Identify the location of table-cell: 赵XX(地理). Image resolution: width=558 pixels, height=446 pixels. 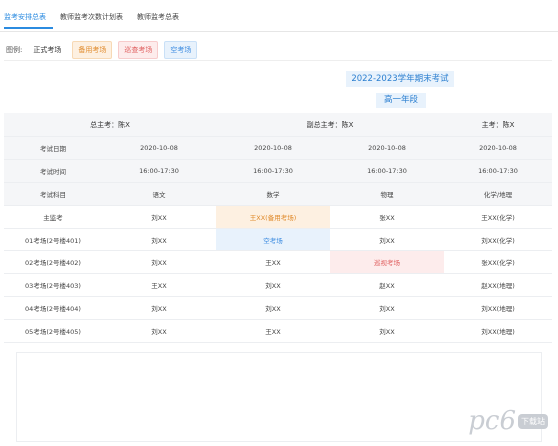
(498, 285).